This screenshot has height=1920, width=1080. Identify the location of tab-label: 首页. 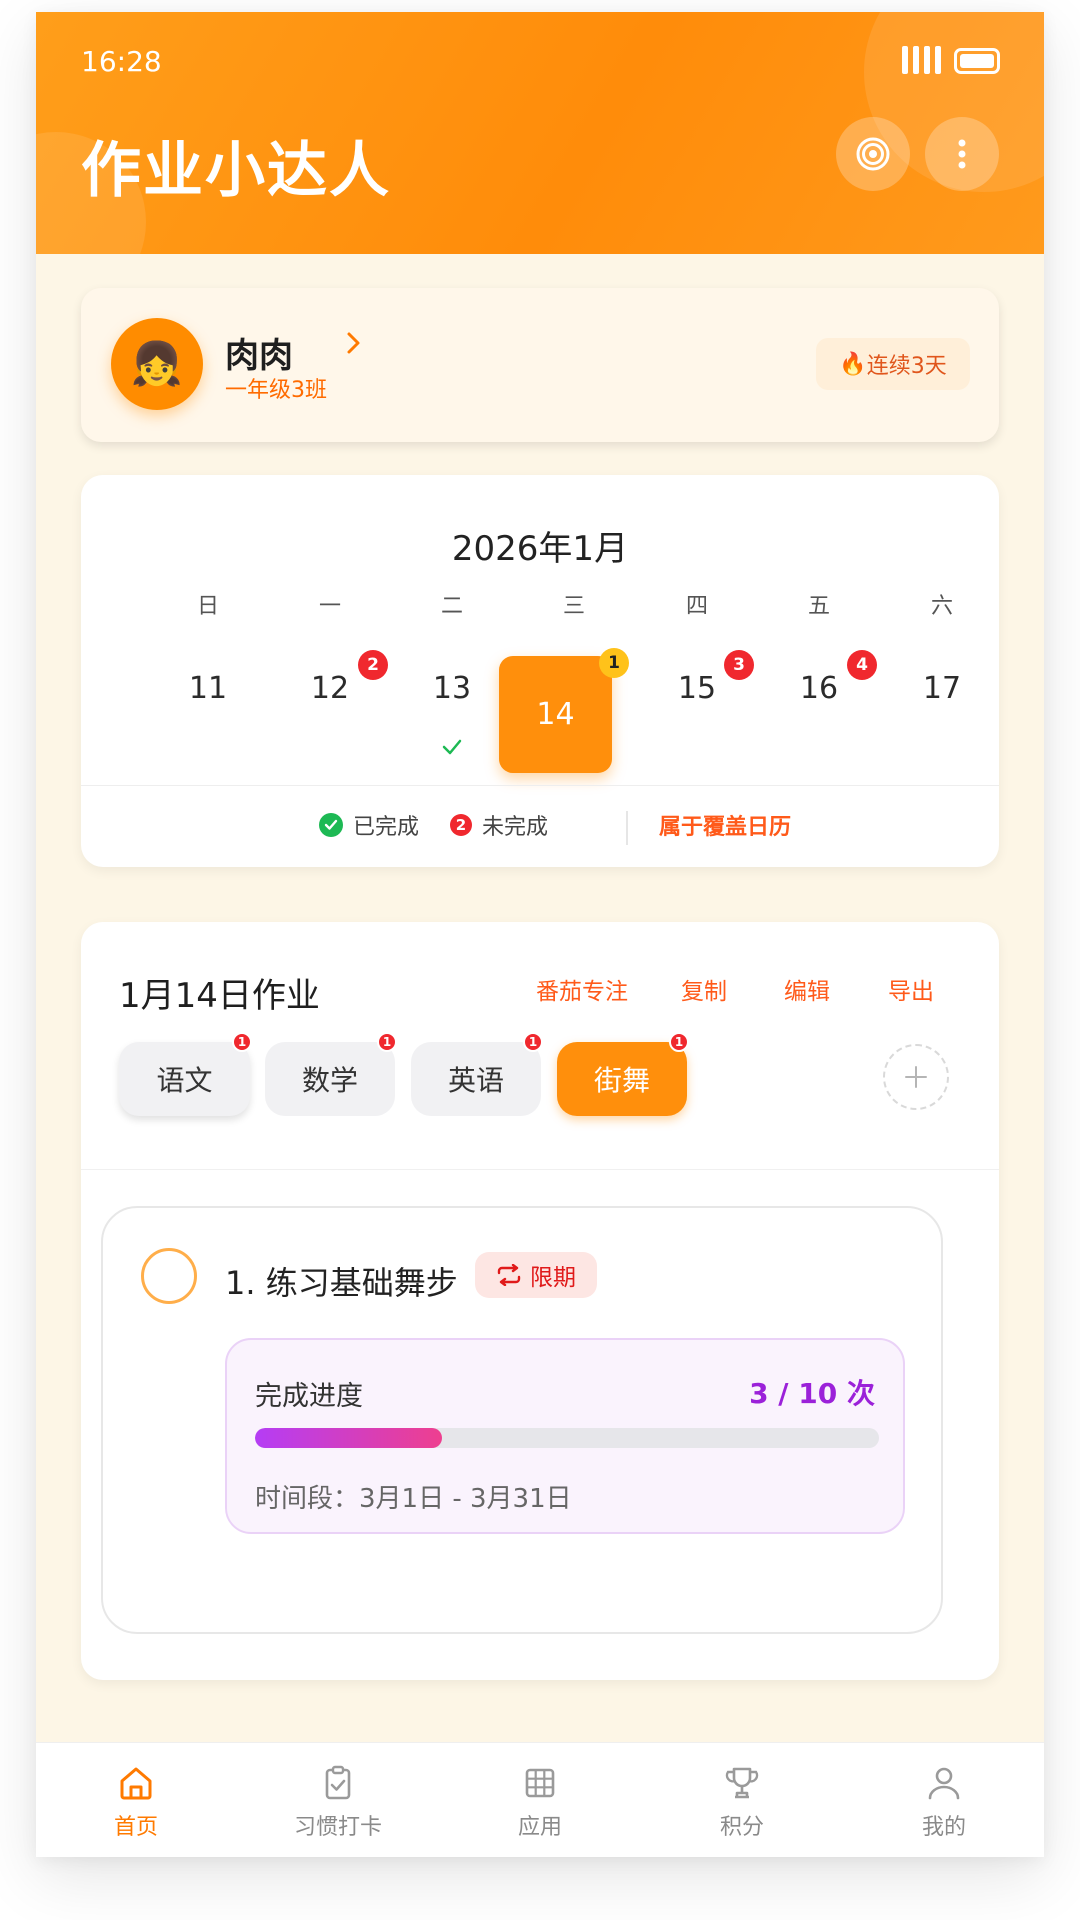
(135, 1827).